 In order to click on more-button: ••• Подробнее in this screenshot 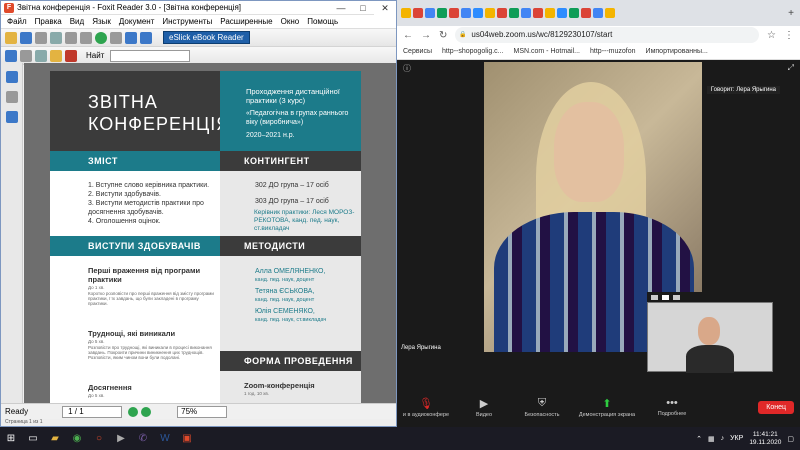, I will do `click(672, 407)`.